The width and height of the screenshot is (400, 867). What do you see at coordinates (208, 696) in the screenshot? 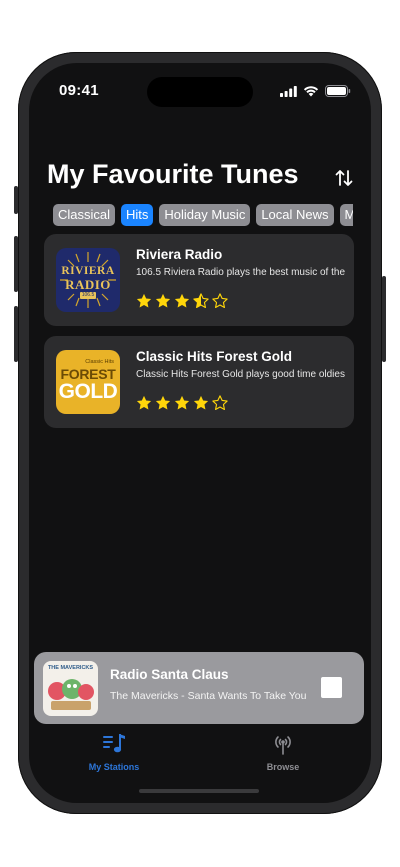
I see `now-playing-track: The Mavericks - Santa Wants To Take You` at bounding box center [208, 696].